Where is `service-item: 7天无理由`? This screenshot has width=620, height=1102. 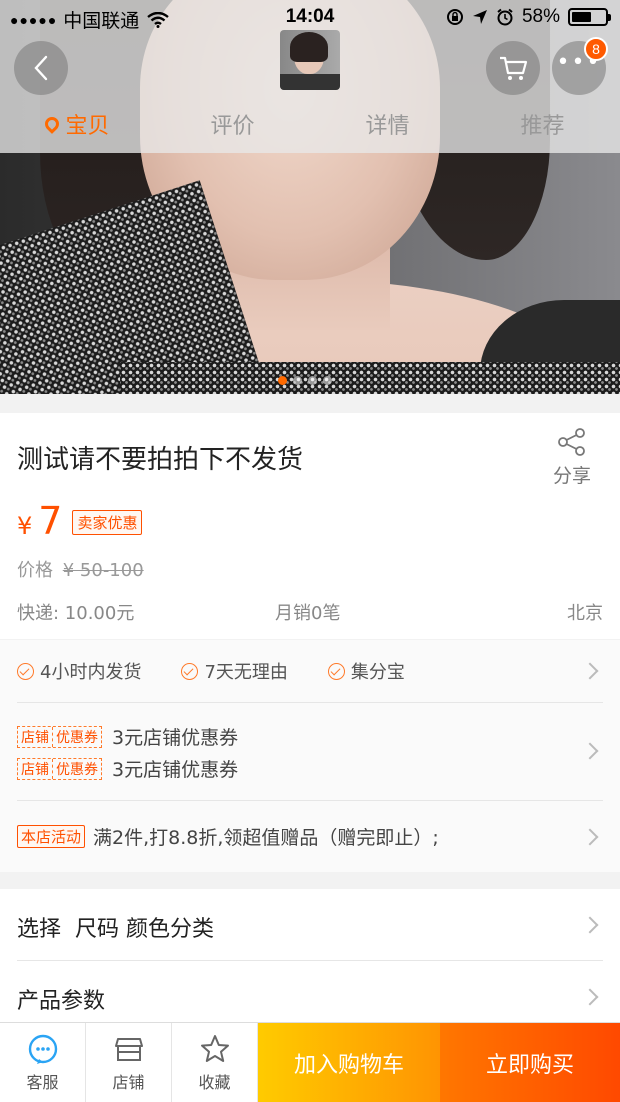
service-item: 7天无理由 is located at coordinates (234, 671).